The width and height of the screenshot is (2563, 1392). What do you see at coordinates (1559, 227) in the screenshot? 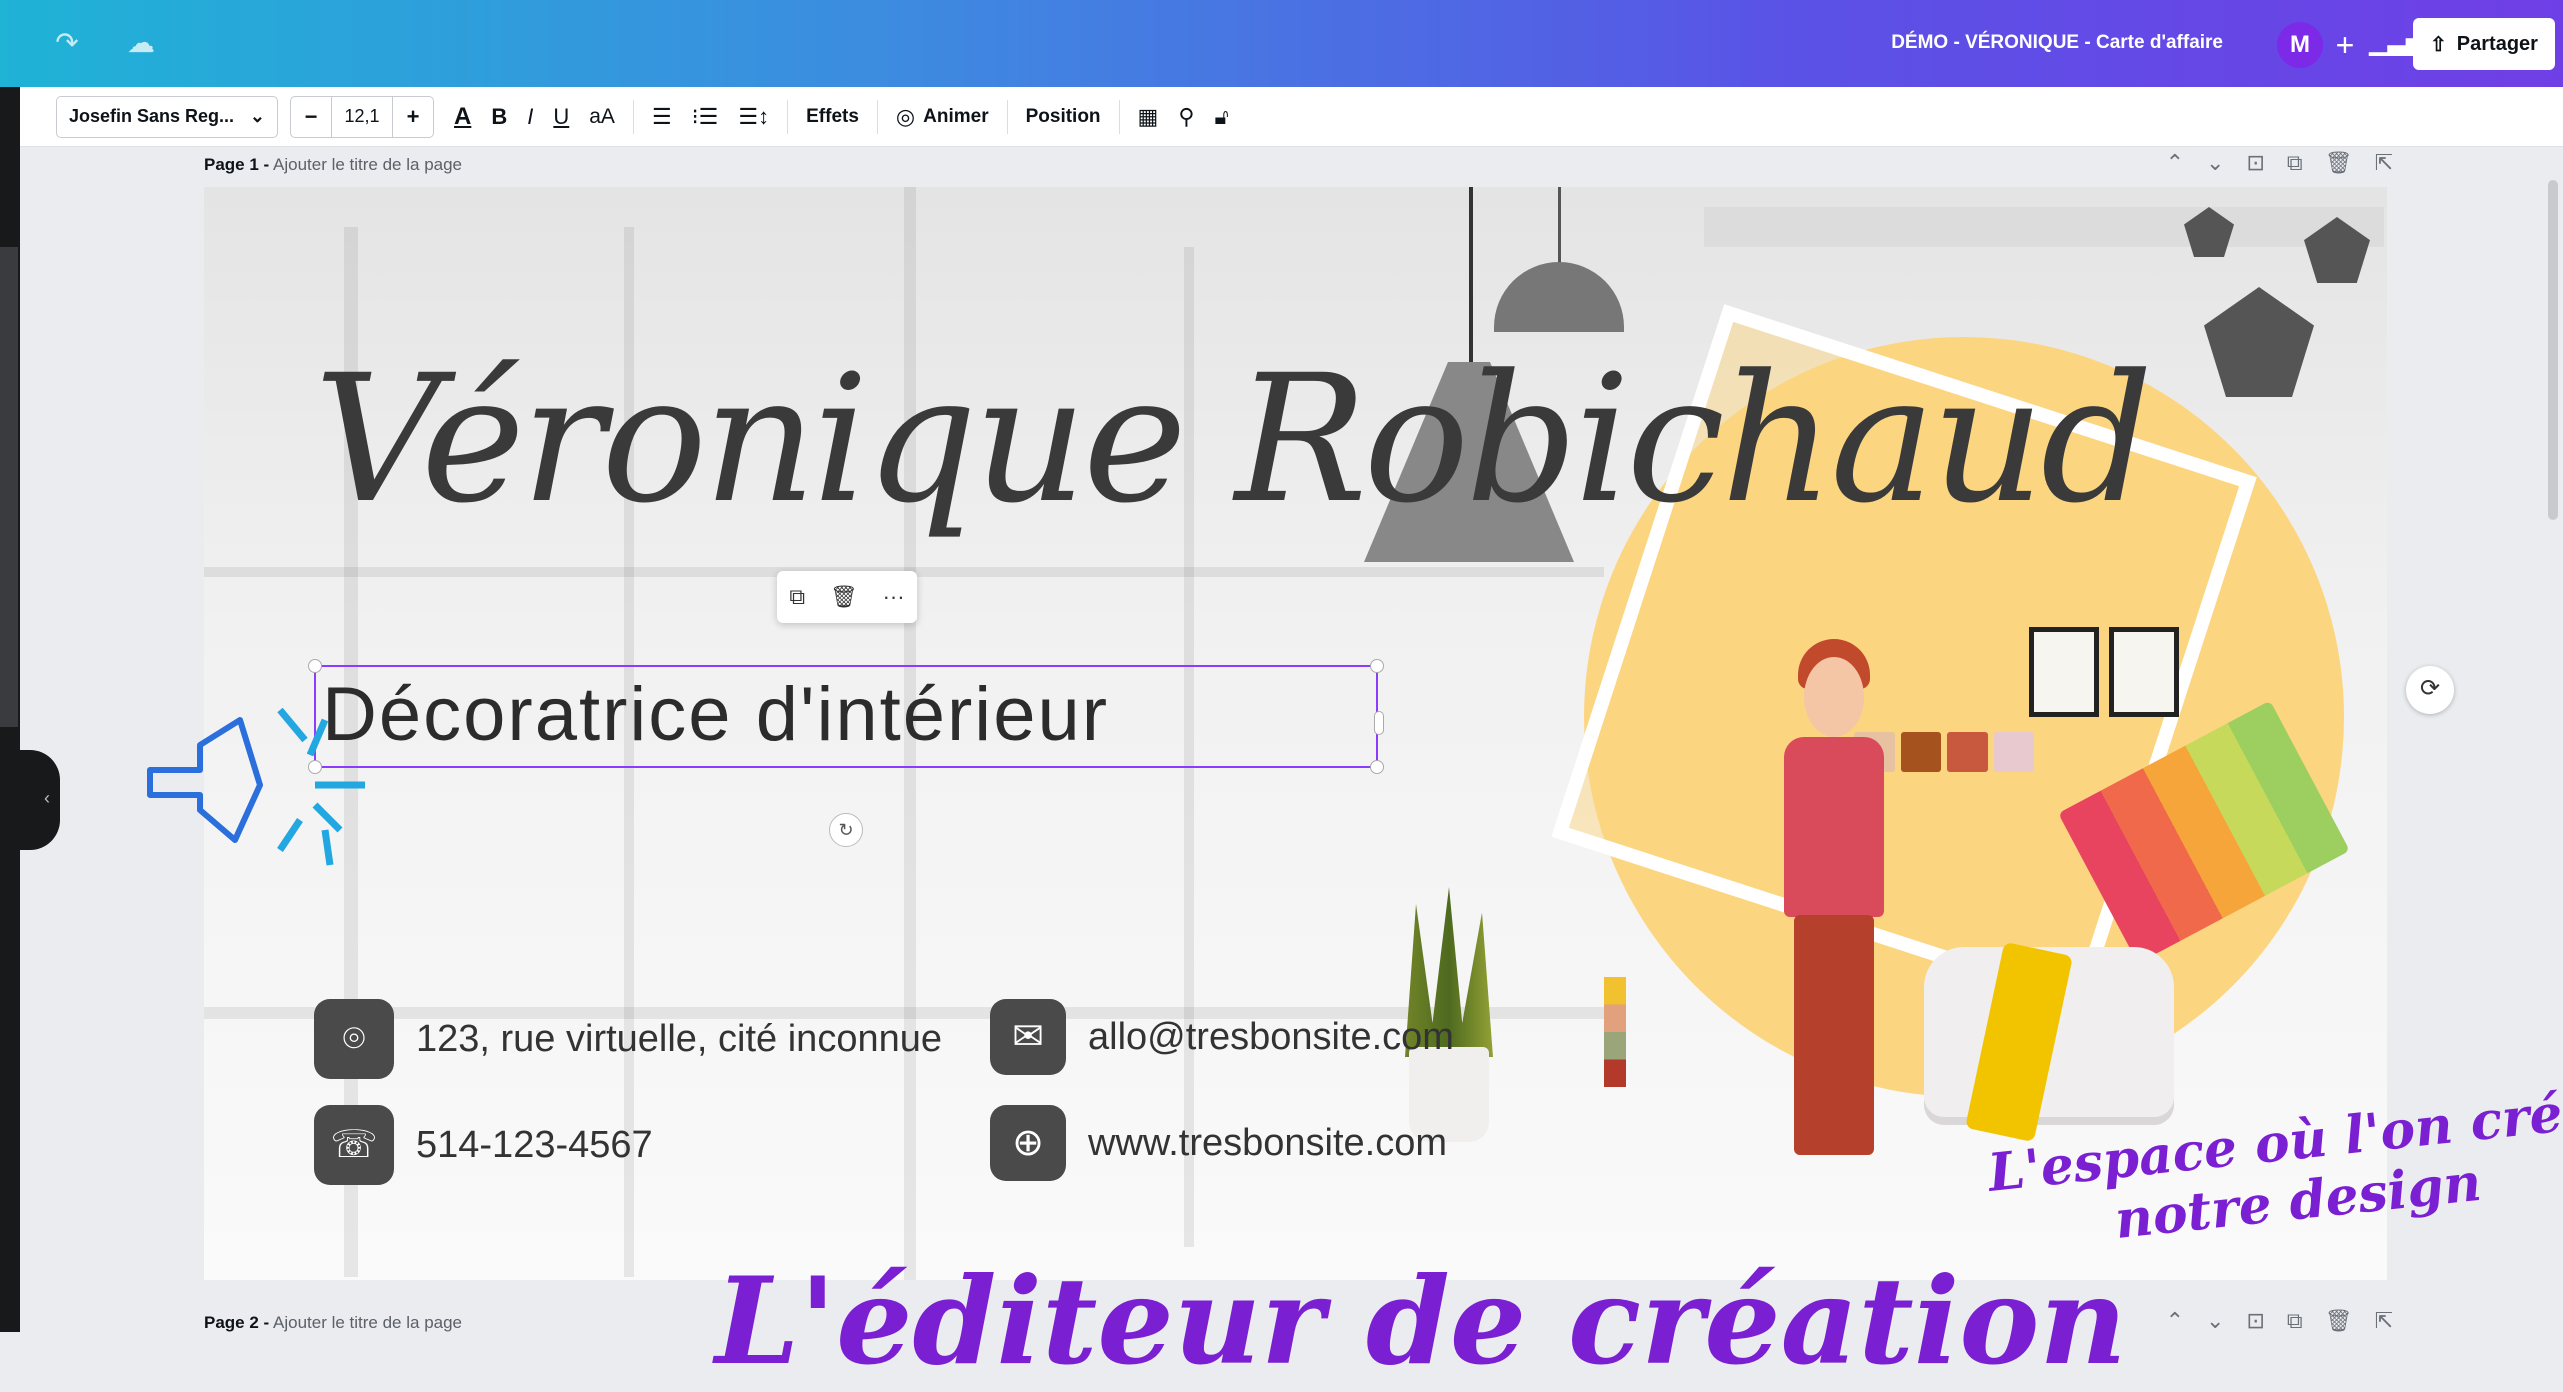
I see `pendant-lamp-wire` at bounding box center [1559, 227].